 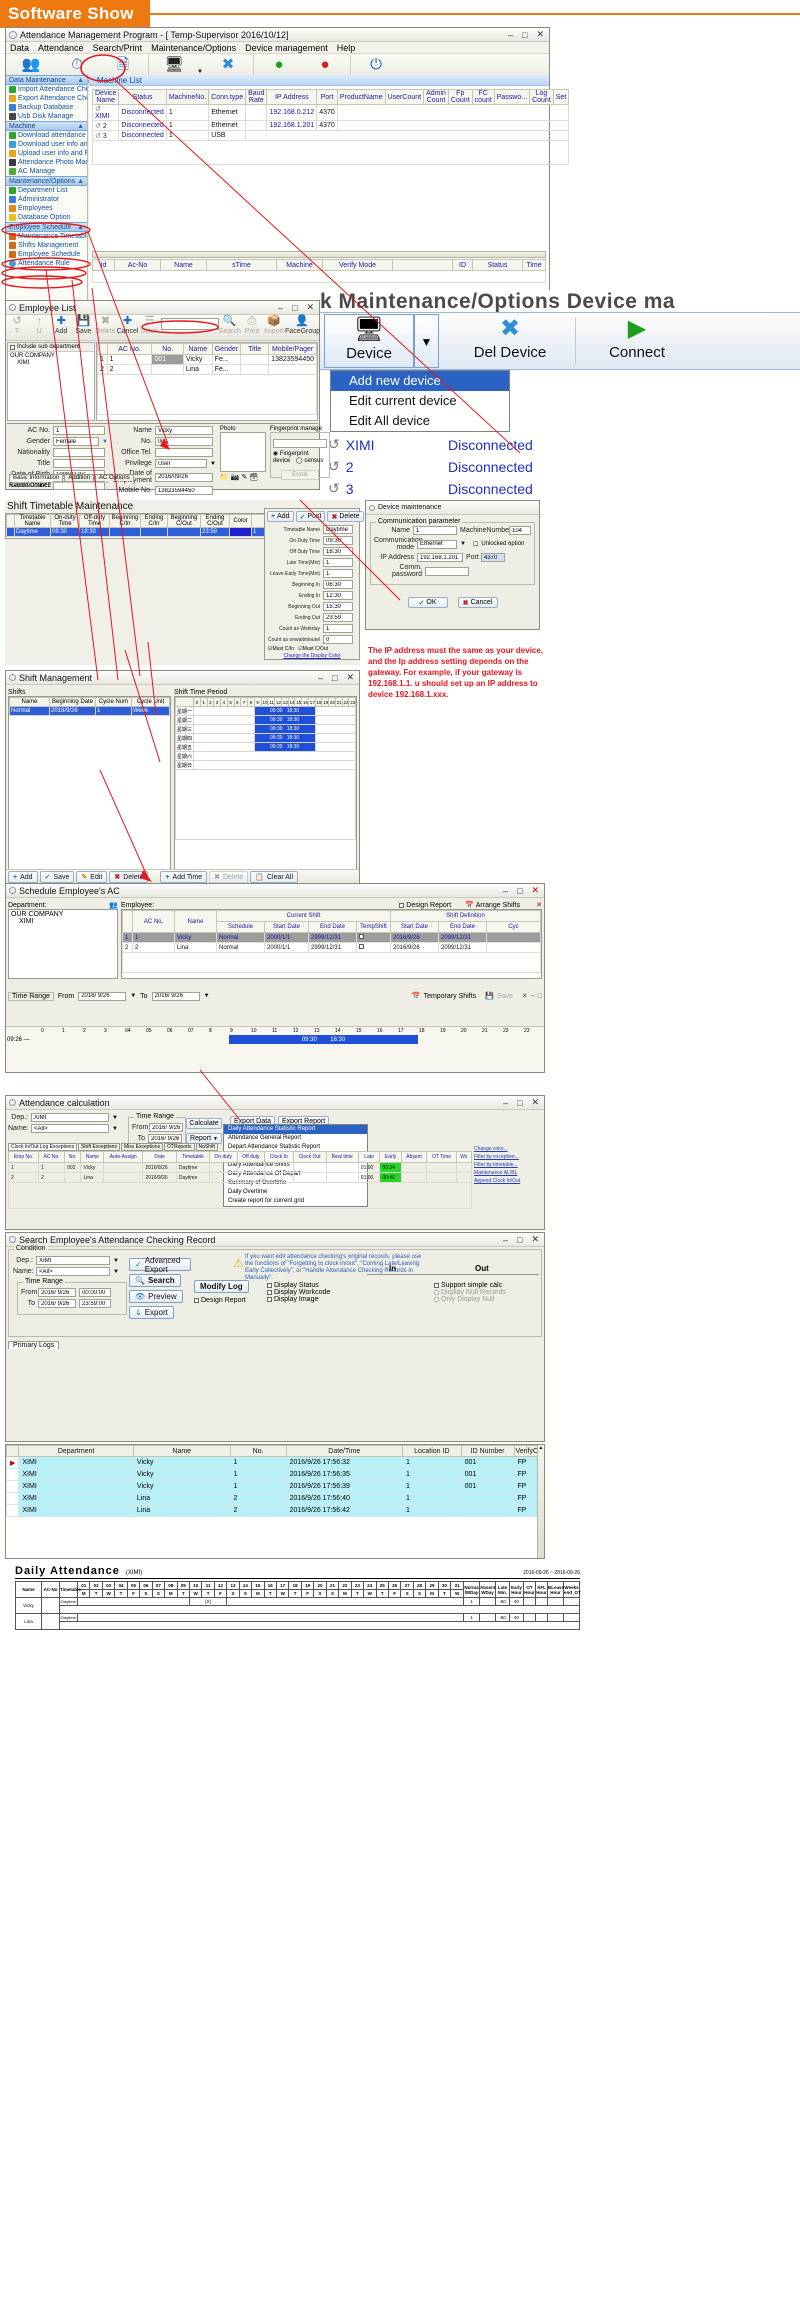 What do you see at coordinates (229, 877) in the screenshot?
I see `delete-time-button: ✖ Delete` at bounding box center [229, 877].